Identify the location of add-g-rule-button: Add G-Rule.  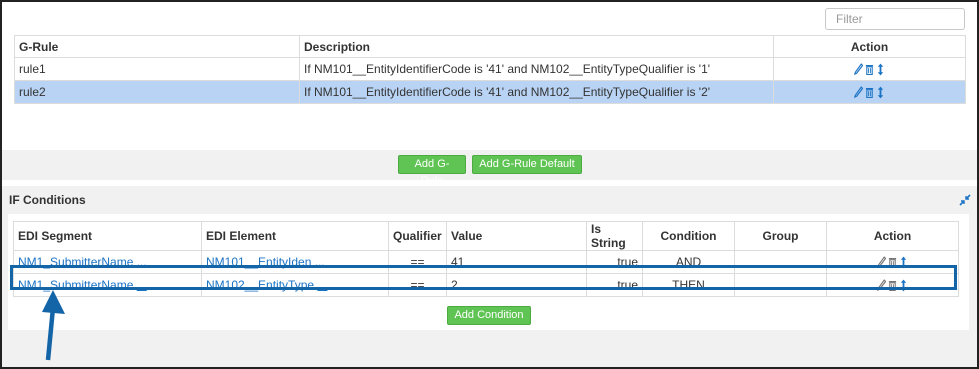
(432, 171).